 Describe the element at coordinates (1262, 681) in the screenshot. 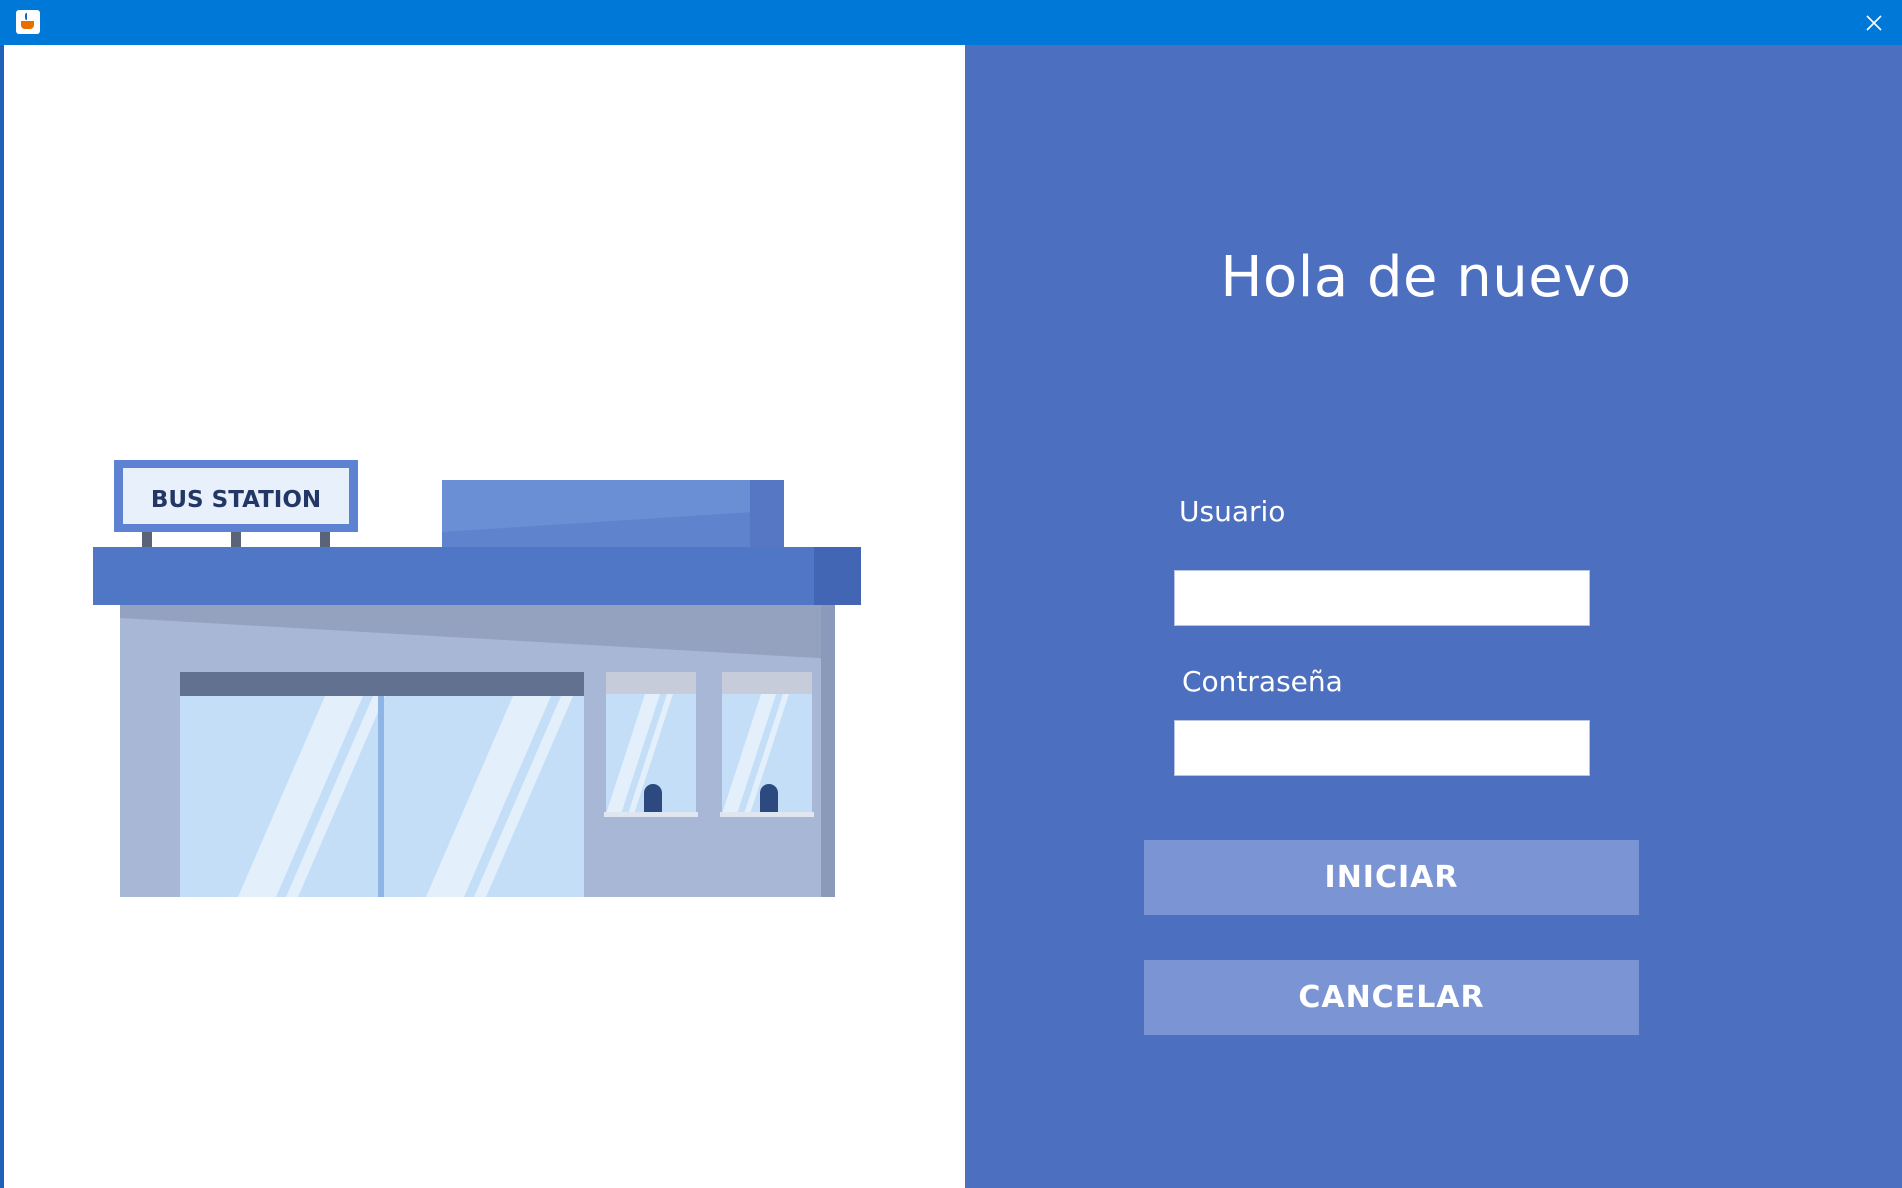

I see `password-label: Contraseña` at that location.